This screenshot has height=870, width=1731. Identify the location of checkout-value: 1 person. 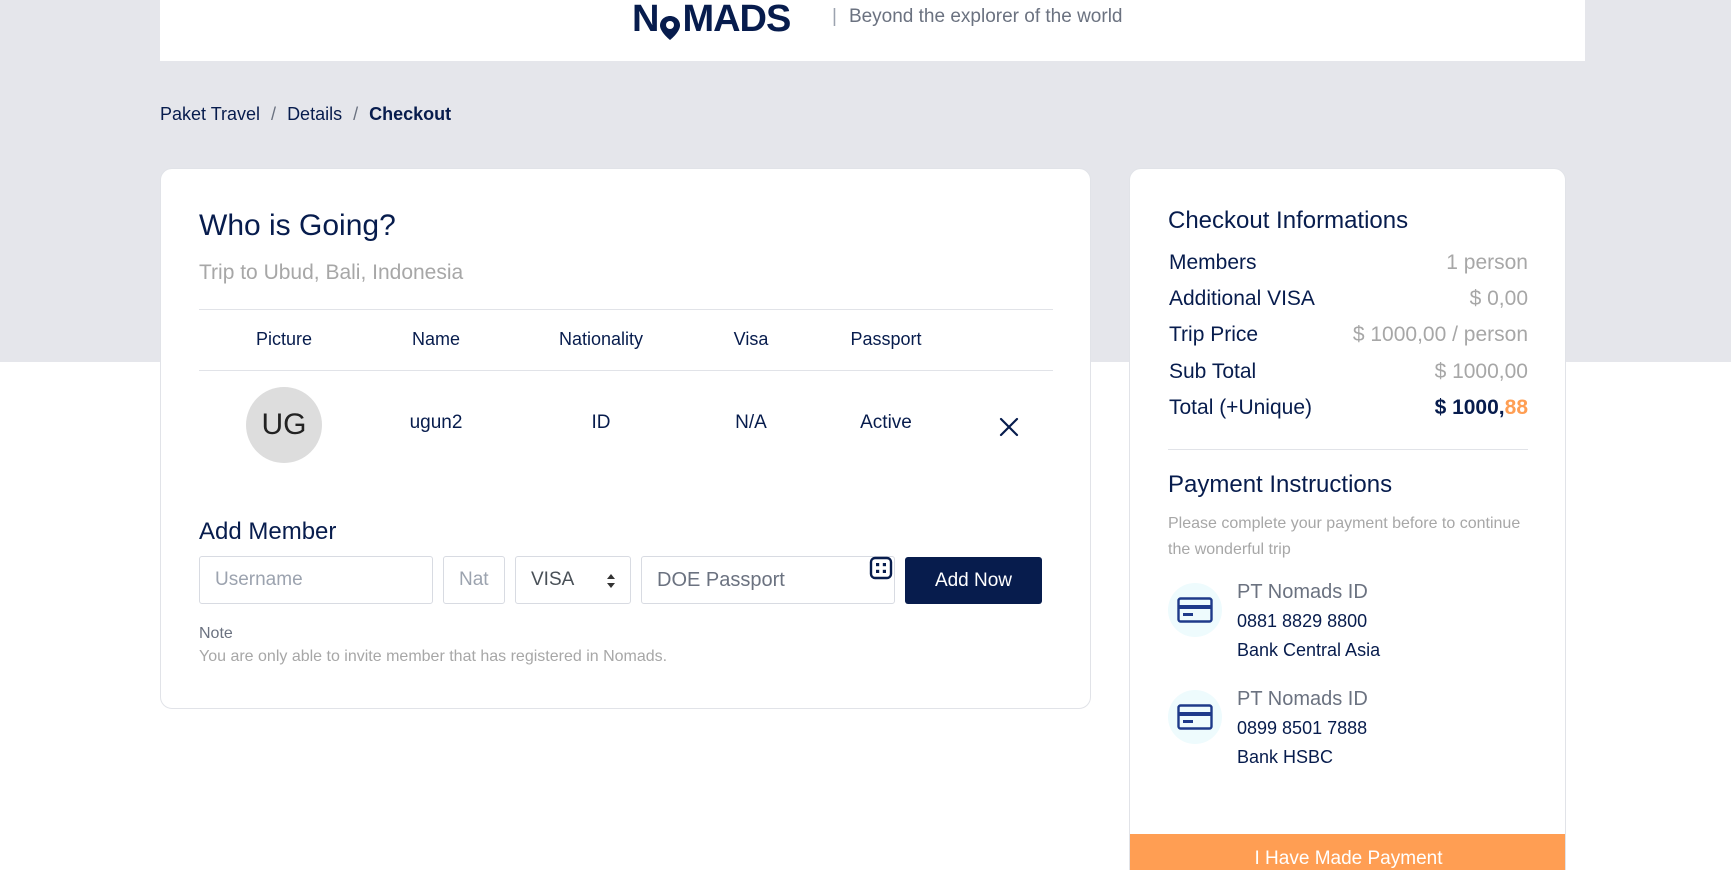
(1487, 262).